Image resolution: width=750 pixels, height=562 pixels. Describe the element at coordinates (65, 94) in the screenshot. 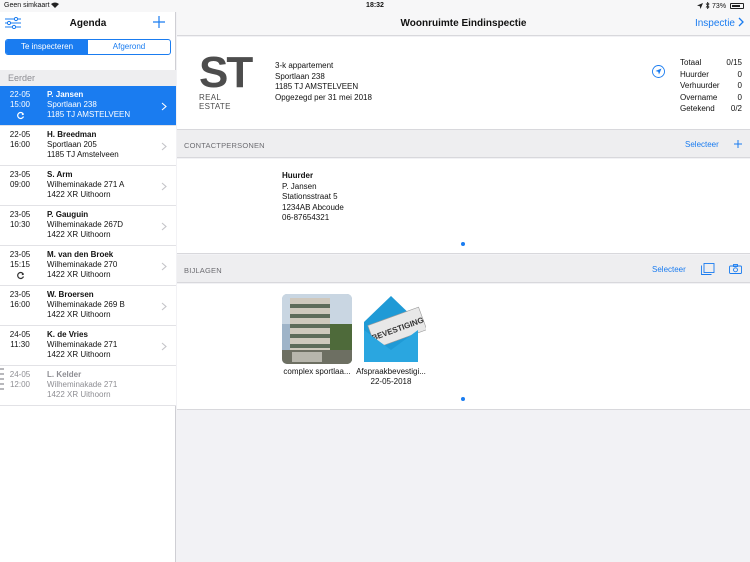

I see `appointment-name: P. Jansen` at that location.